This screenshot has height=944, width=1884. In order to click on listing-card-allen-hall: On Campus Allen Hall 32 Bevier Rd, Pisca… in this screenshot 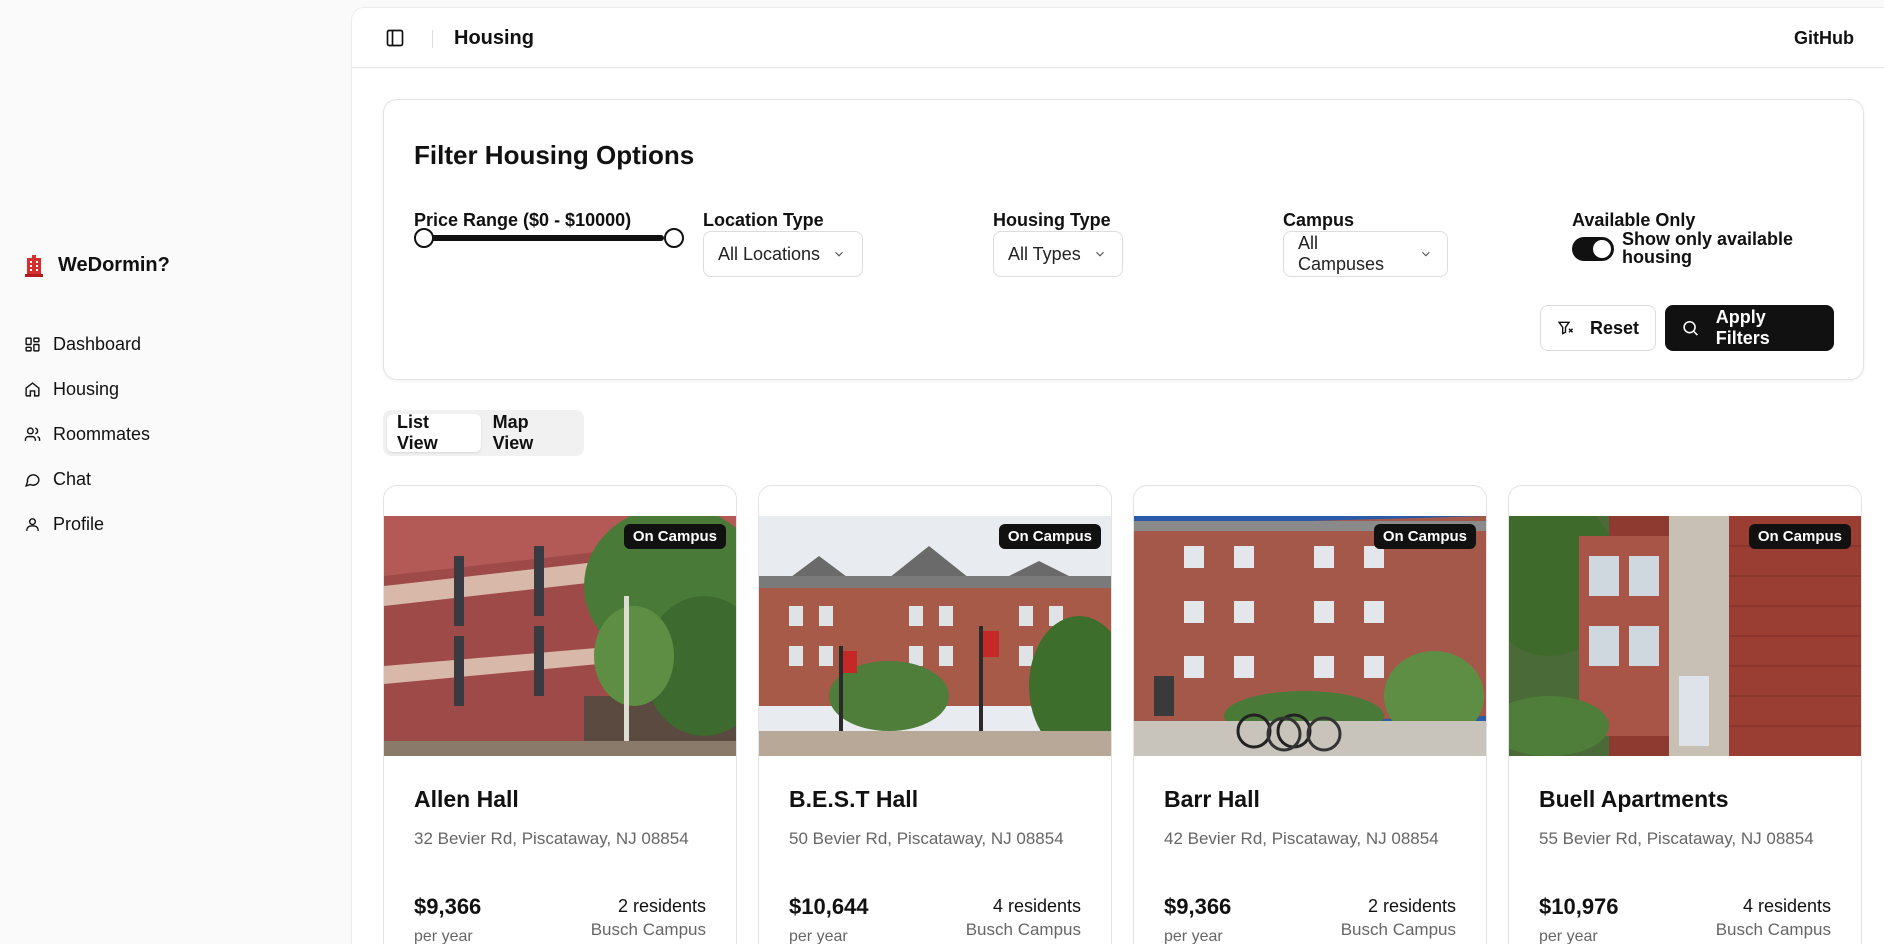, I will do `click(560, 714)`.